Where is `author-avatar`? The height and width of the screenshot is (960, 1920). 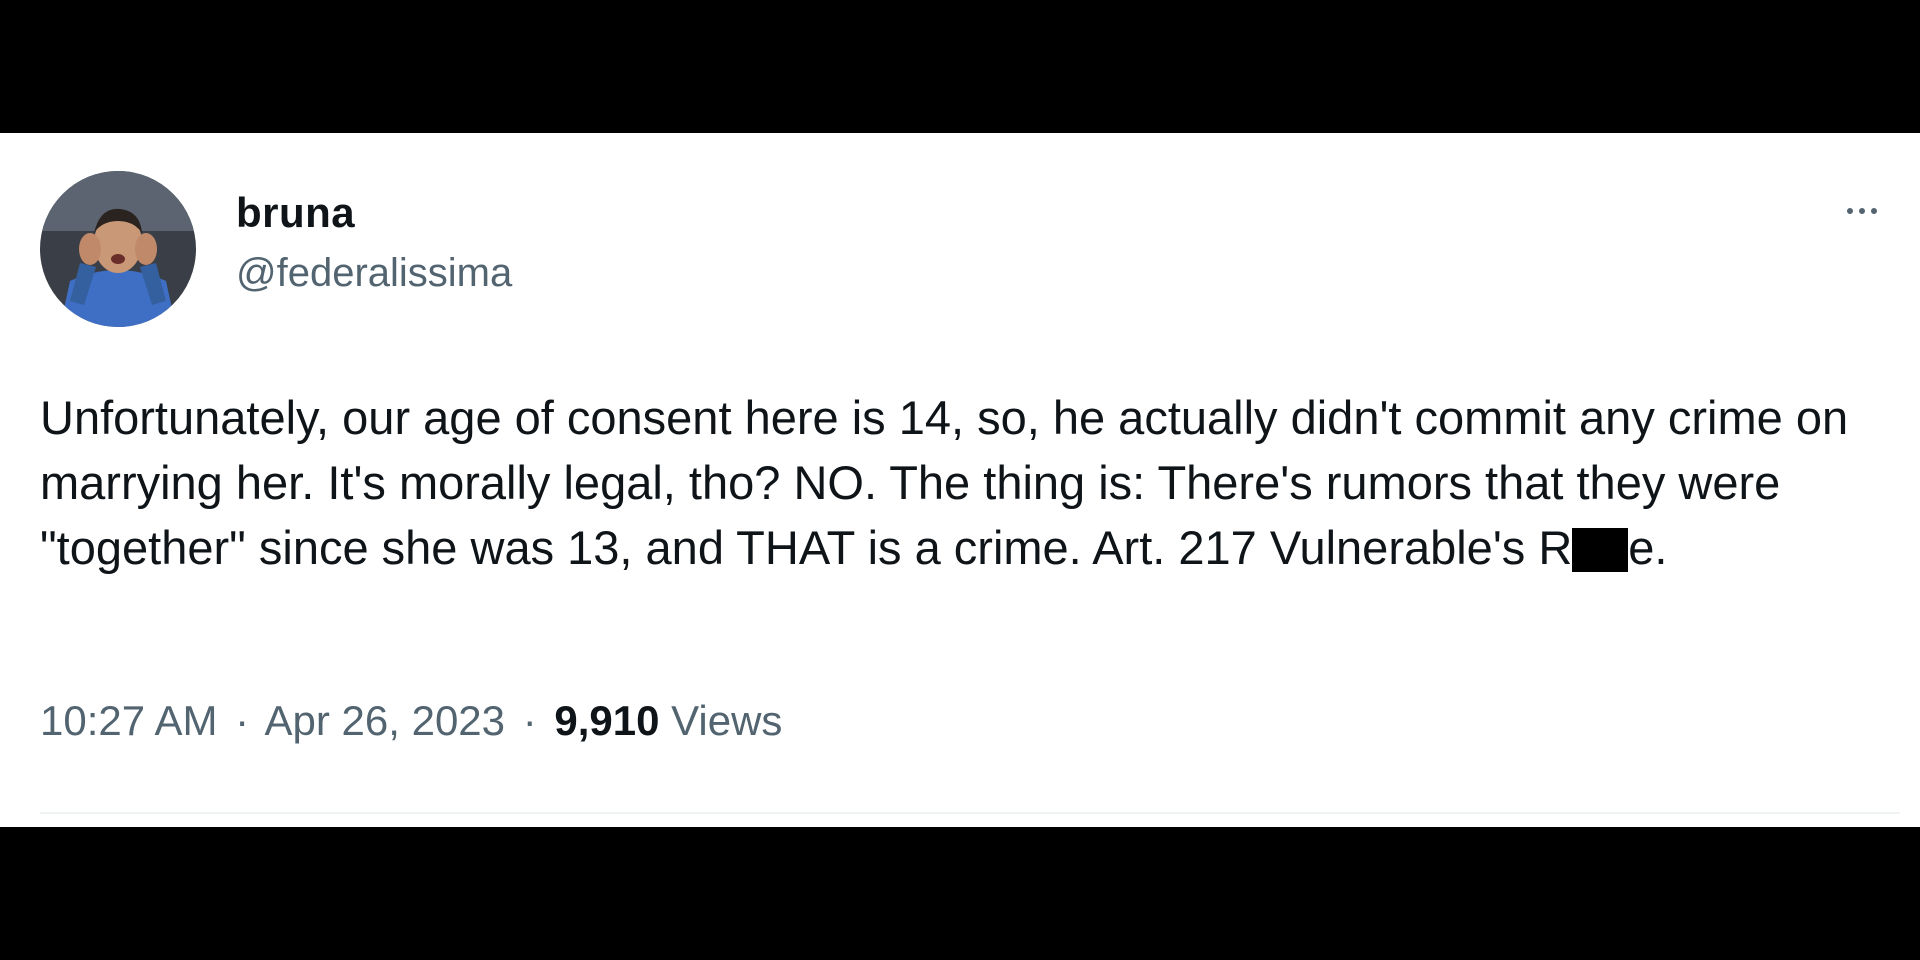
author-avatar is located at coordinates (118, 249).